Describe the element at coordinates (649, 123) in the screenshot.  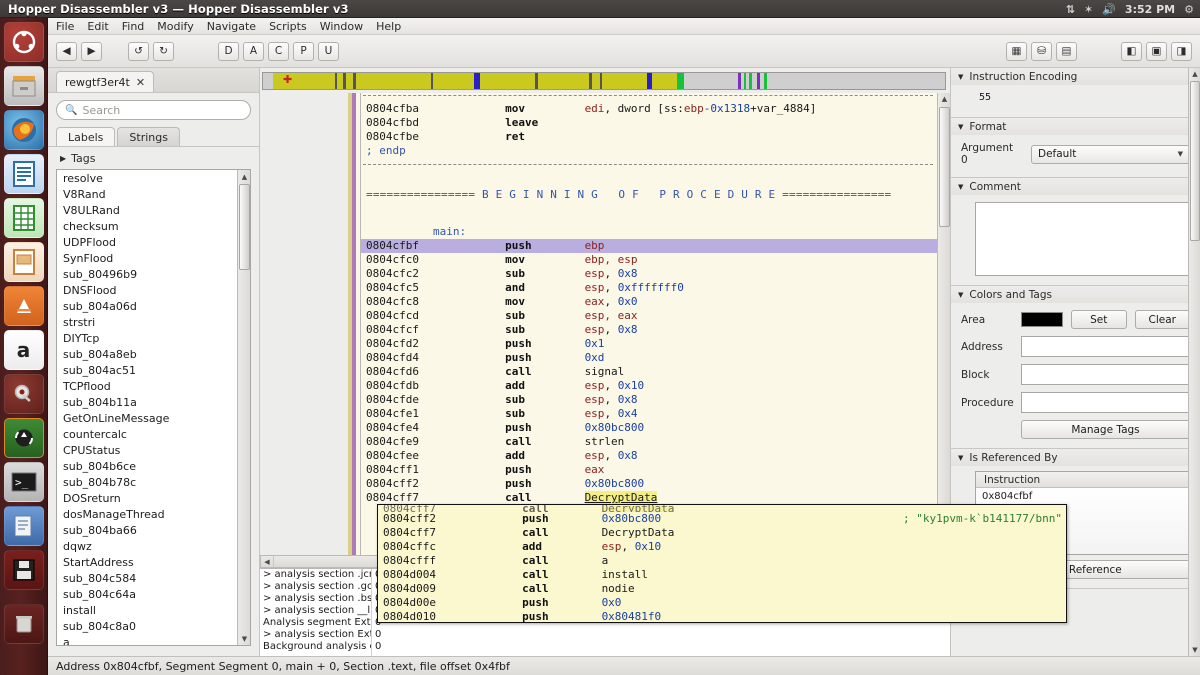
I see `disassembly-row: 0804cfbd leave` at that location.